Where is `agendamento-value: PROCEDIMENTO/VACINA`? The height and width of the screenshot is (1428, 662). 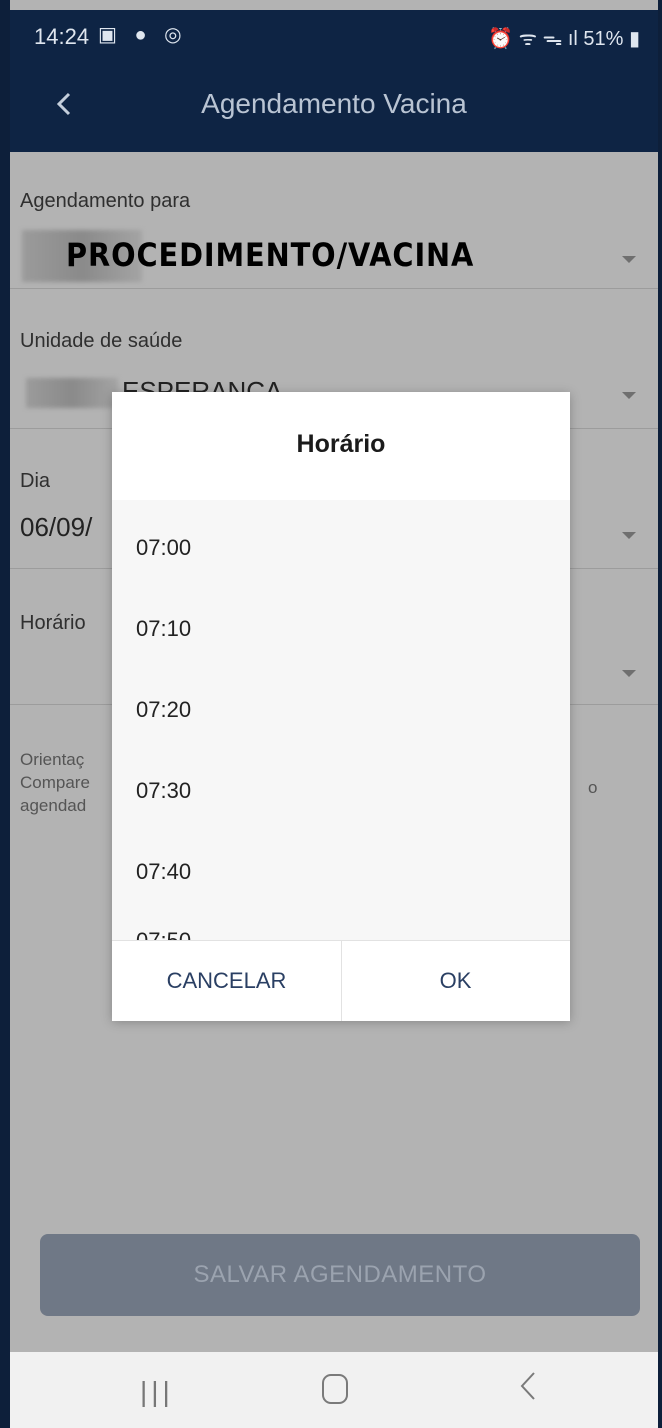 agendamento-value: PROCEDIMENTO/VACINA is located at coordinates (270, 255).